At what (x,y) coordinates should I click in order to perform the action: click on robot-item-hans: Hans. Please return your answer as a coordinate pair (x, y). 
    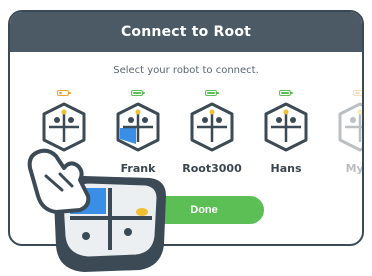
    Looking at the image, I should click on (286, 138).